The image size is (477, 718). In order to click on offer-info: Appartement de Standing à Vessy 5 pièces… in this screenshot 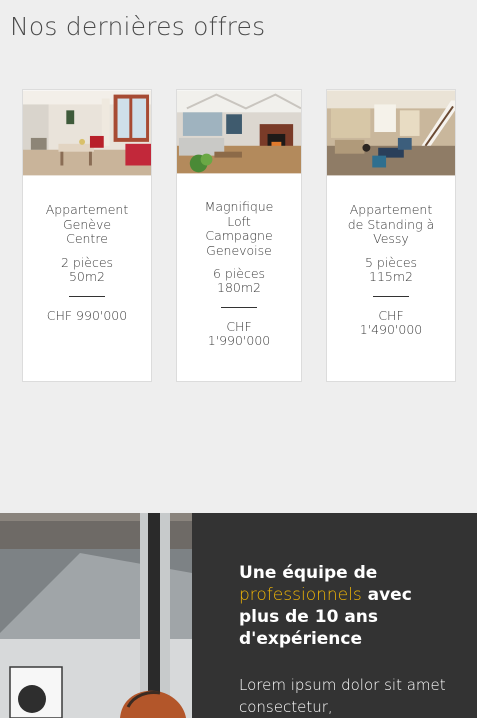, I will do `click(391, 256)`.